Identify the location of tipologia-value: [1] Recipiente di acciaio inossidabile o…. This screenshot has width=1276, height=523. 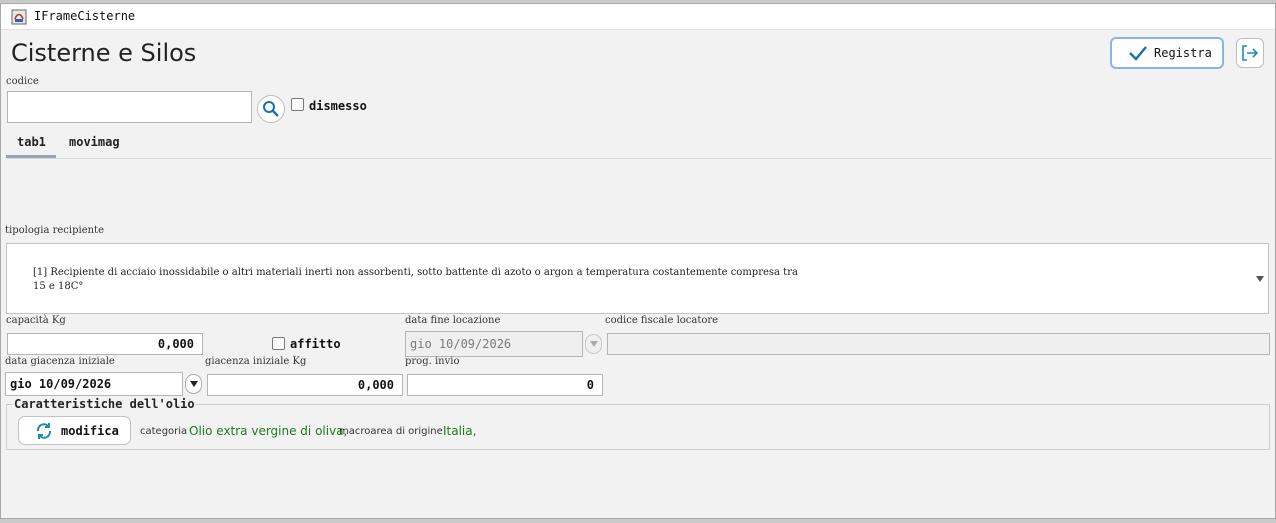
(415, 279).